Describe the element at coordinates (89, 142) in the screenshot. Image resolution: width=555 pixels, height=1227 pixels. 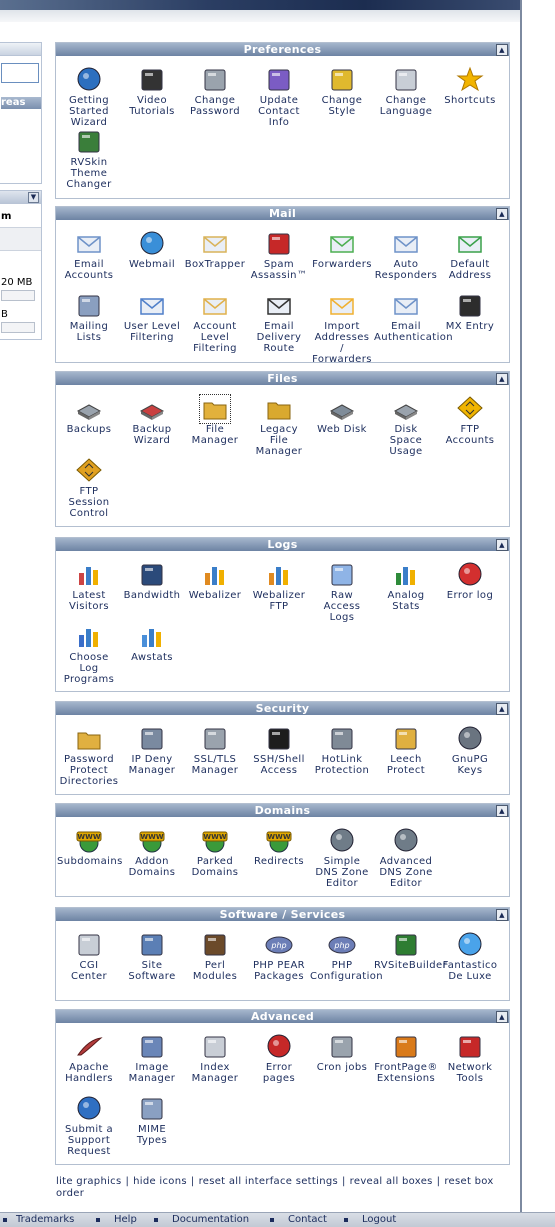
I see `theme-icon` at that location.